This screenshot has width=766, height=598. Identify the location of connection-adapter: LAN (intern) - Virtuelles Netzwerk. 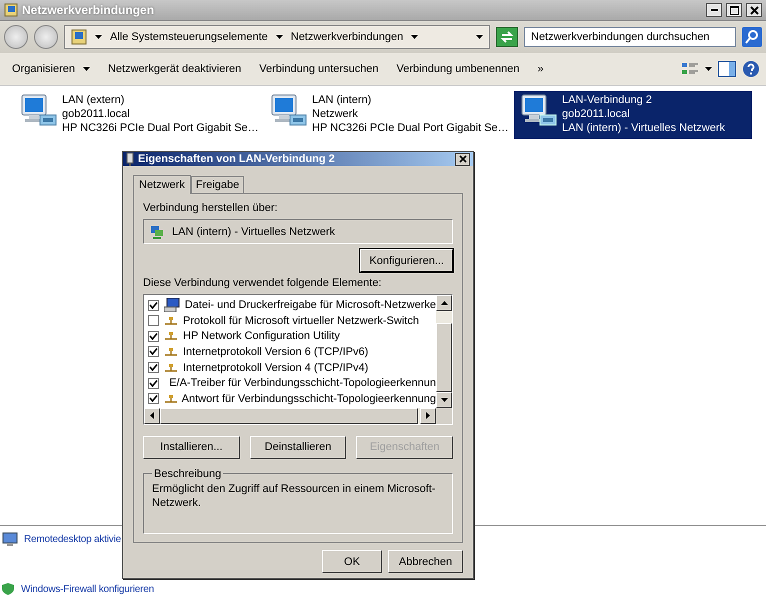
(644, 128).